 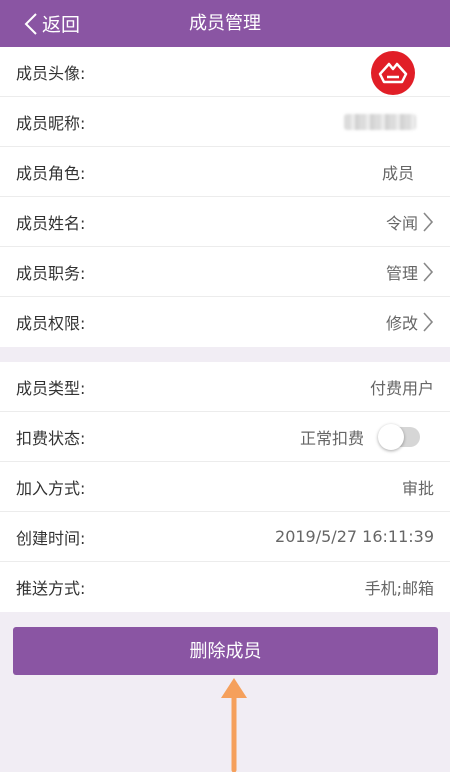 What do you see at coordinates (225, 437) in the screenshot?
I see `row-billing: 扣费状态: 正常扣费` at bounding box center [225, 437].